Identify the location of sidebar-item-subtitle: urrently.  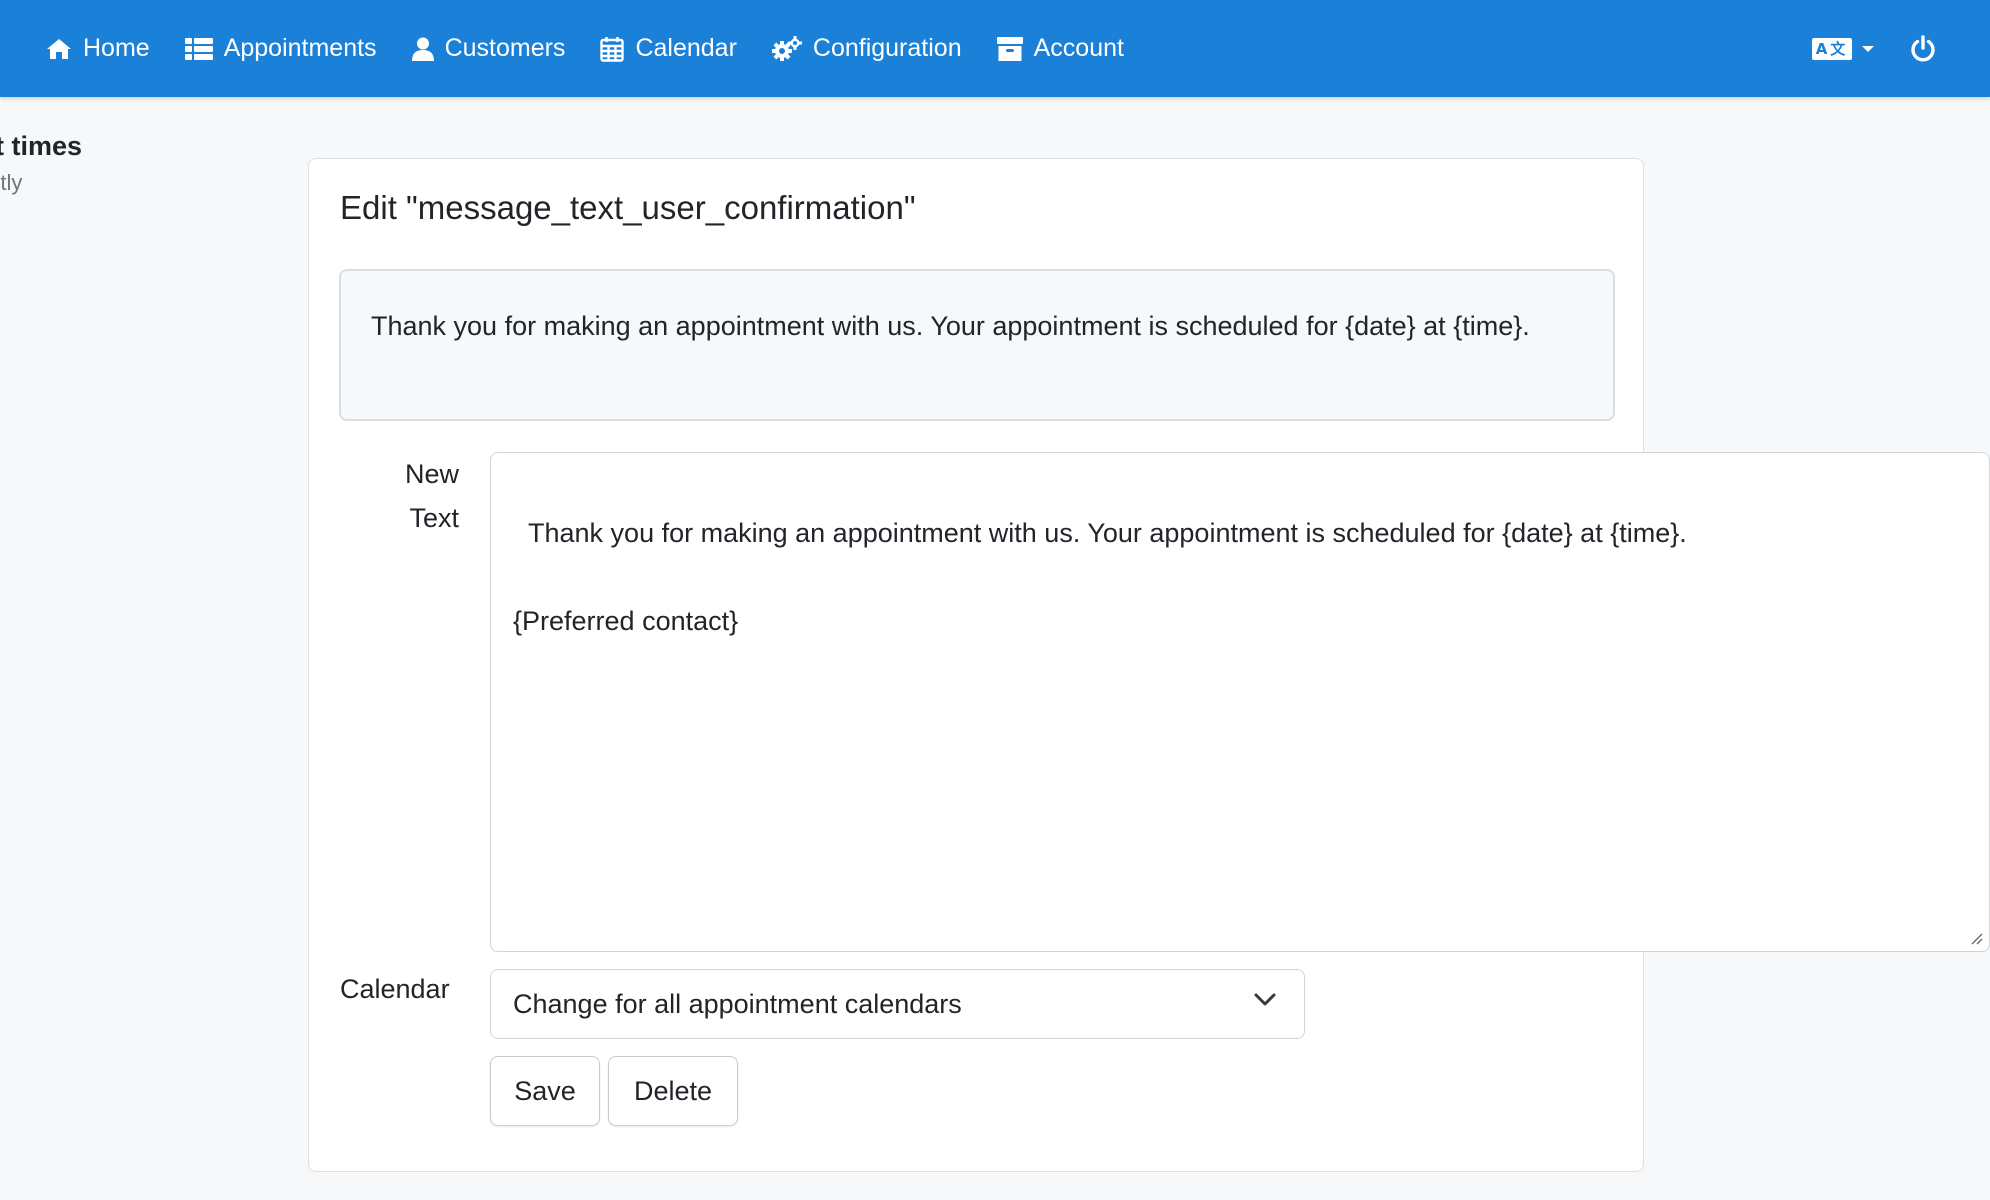
(11, 182).